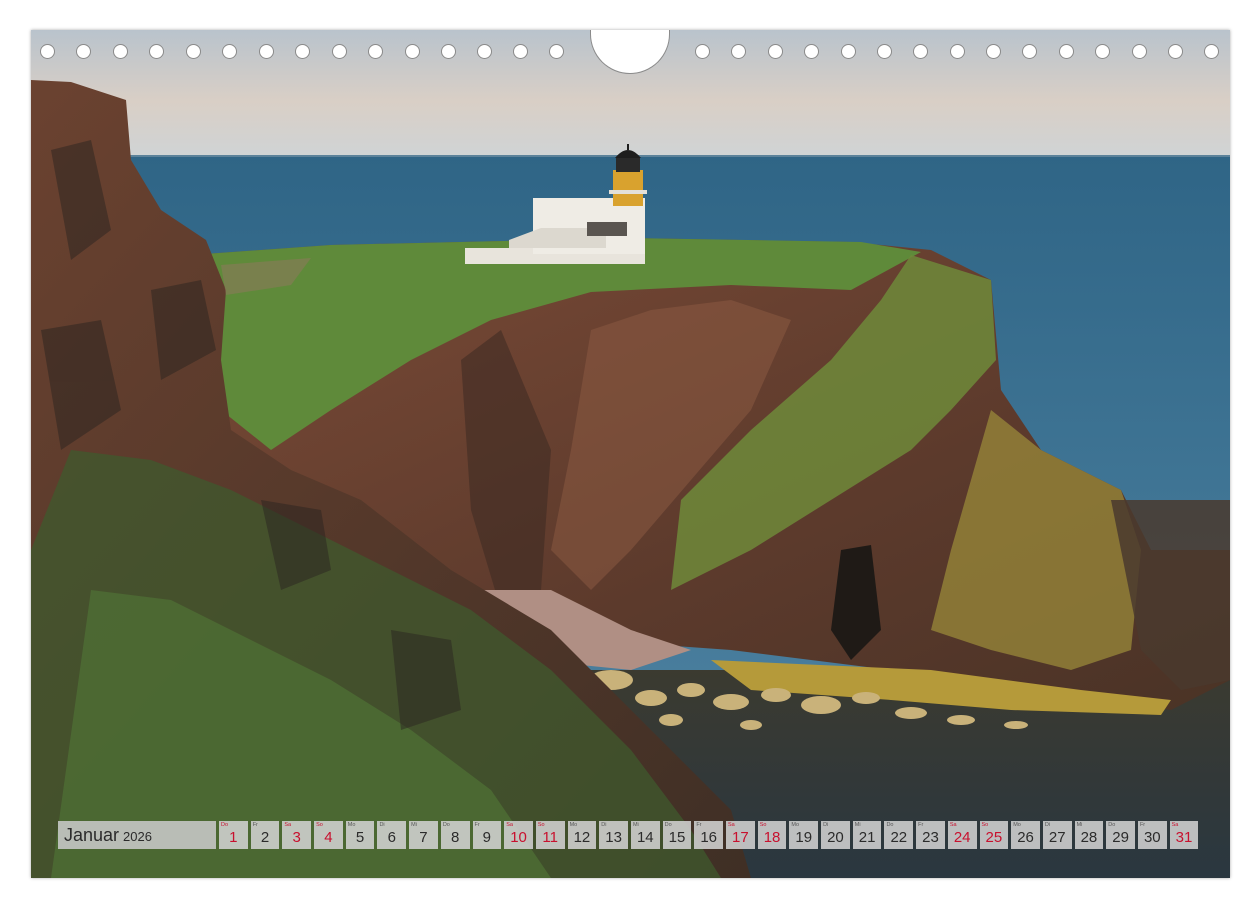  I want to click on calendar-day: So 25, so click(994, 835).